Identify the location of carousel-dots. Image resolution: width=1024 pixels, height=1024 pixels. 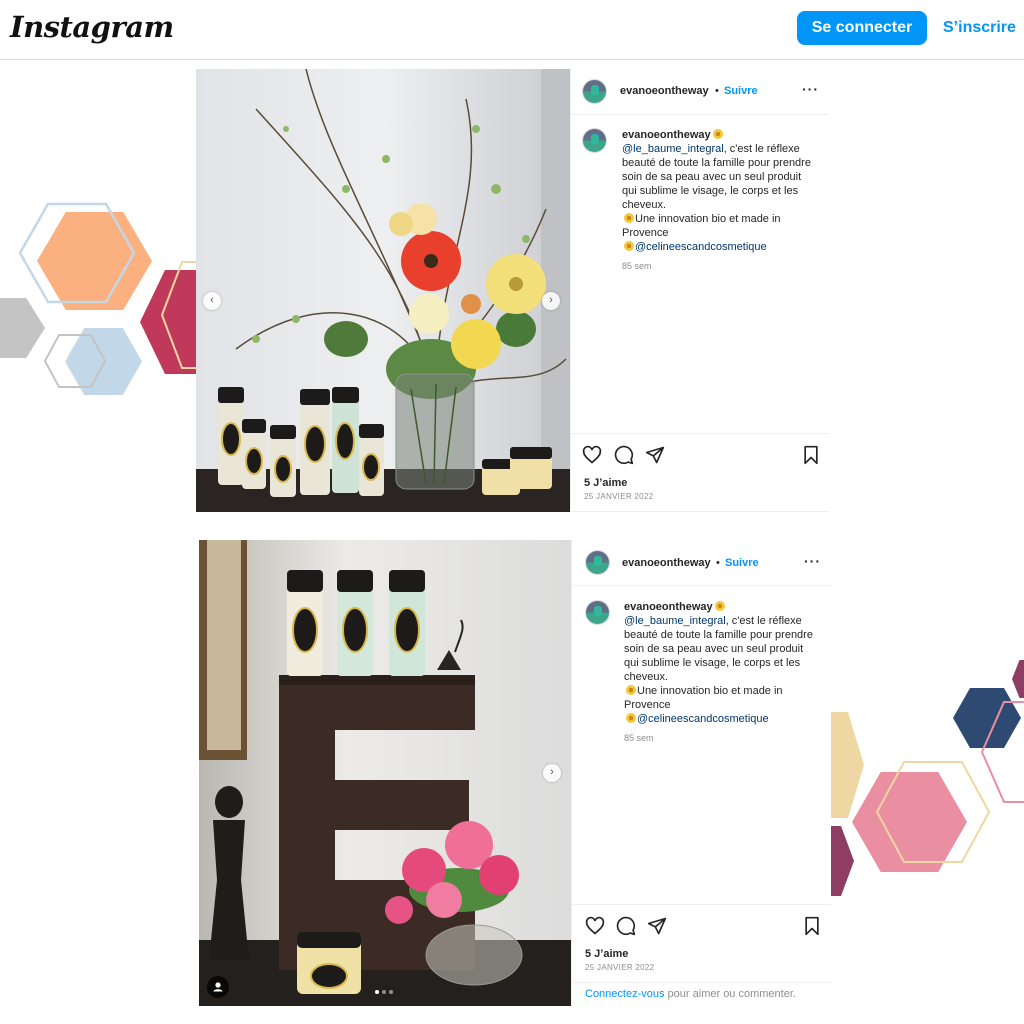
(385, 993).